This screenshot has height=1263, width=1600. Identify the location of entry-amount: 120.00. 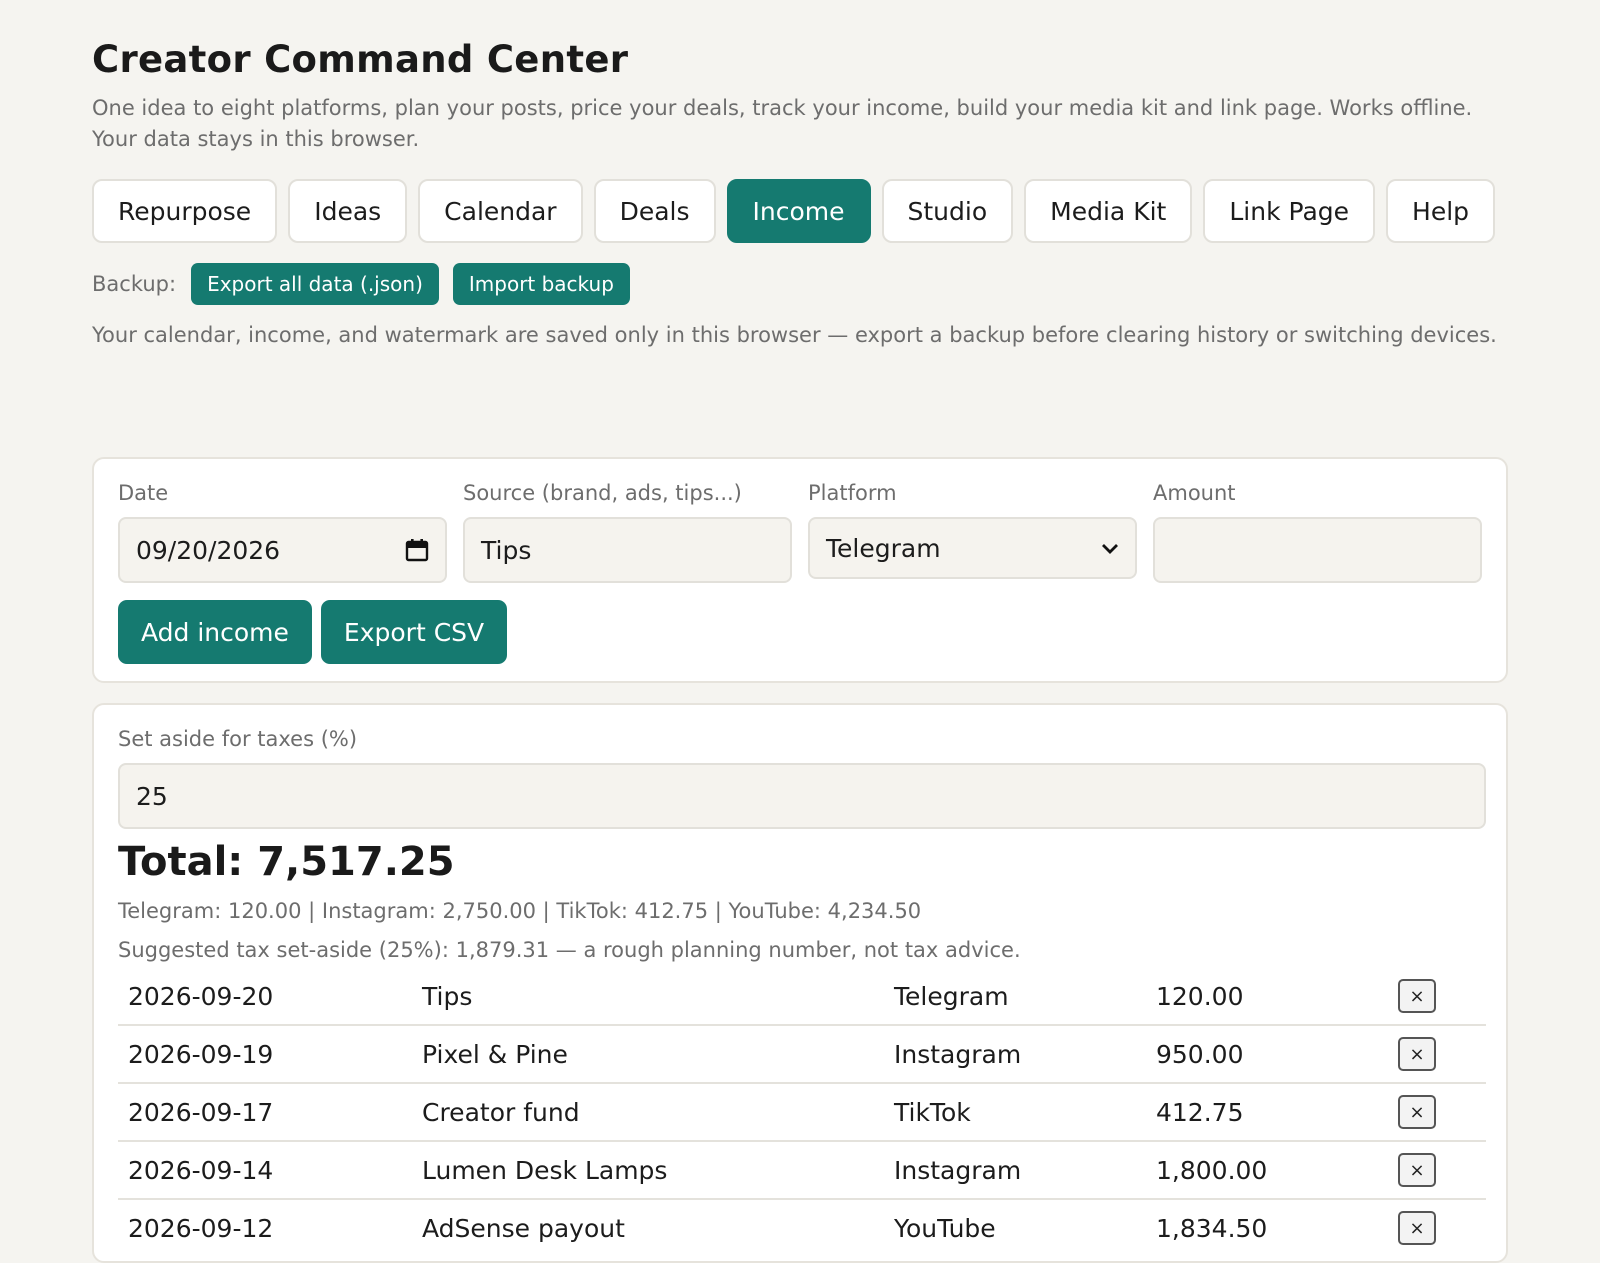
(1267, 997).